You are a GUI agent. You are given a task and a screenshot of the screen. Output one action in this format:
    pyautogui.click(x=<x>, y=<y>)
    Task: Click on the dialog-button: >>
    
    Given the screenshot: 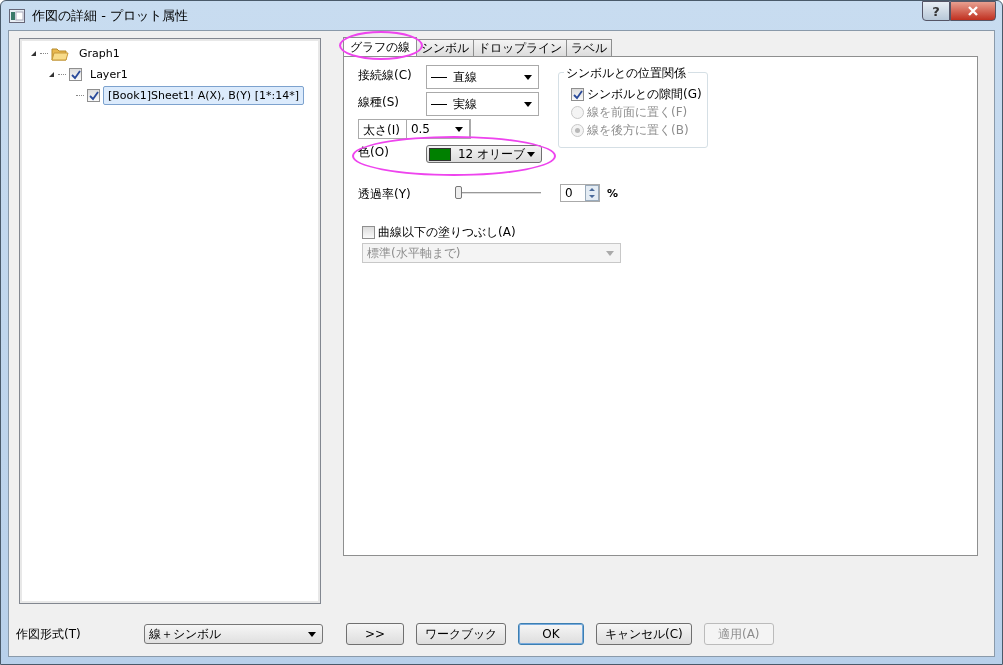 What is the action you would take?
    pyautogui.click(x=375, y=634)
    